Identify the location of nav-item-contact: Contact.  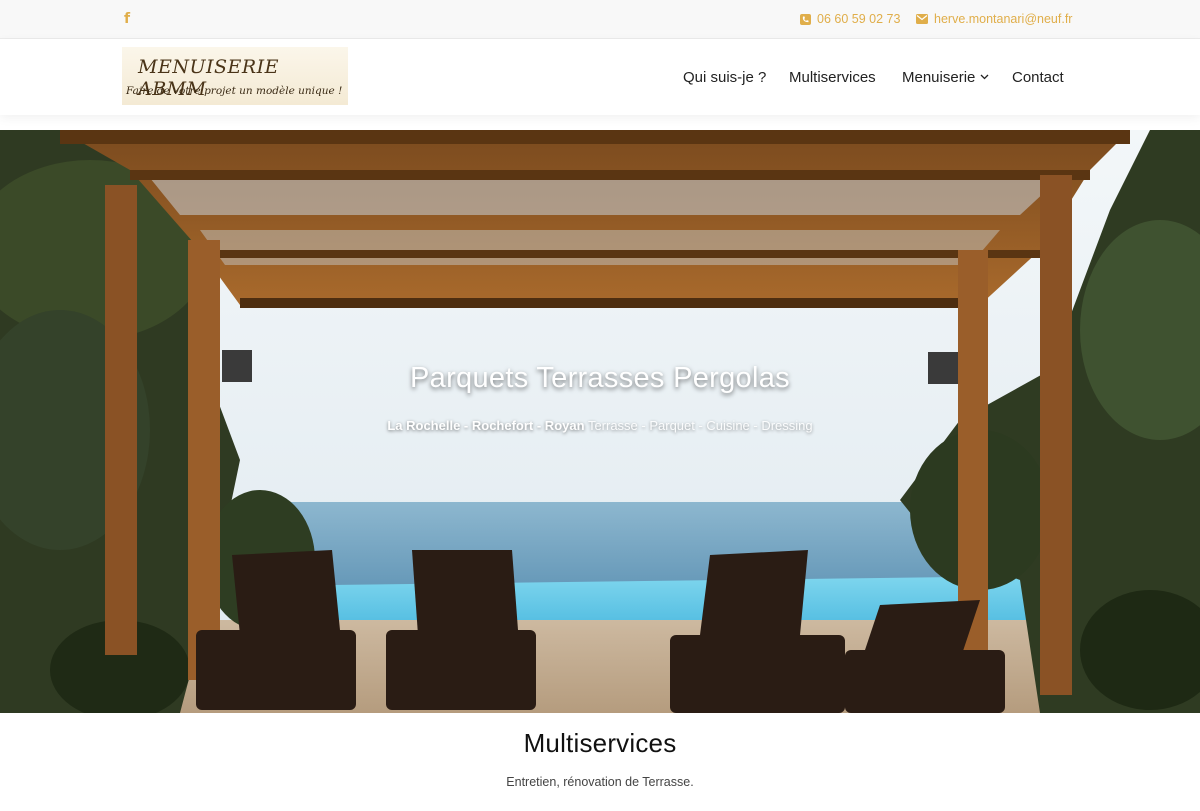
(1038, 77).